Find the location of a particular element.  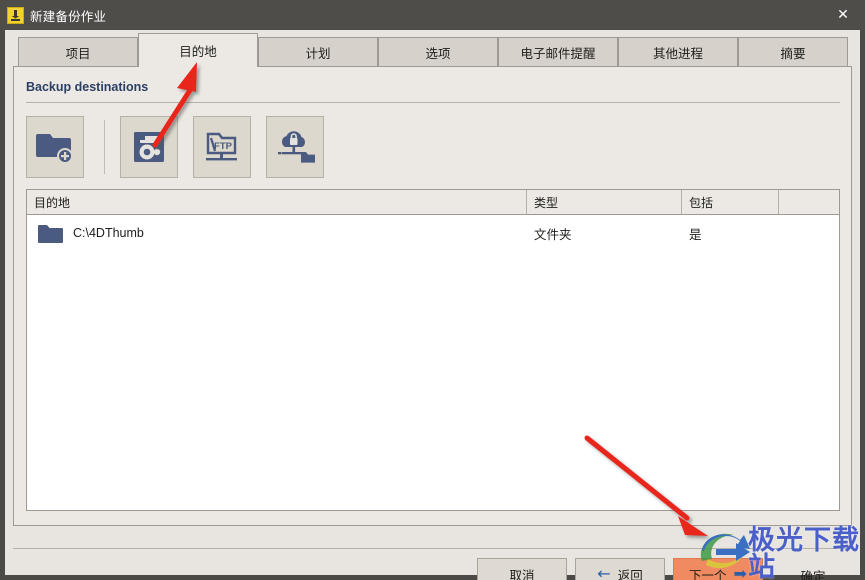

column-header-type: 类型 is located at coordinates (604, 202).